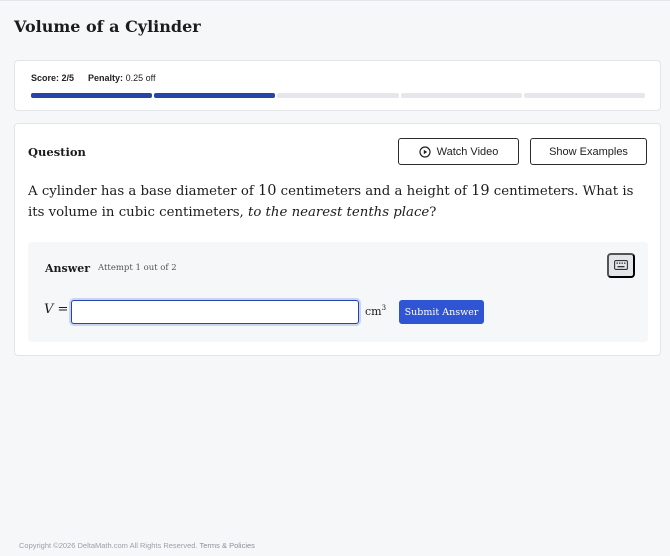 The height and width of the screenshot is (556, 670). I want to click on watch-video-button: Watch Video, so click(458, 151).